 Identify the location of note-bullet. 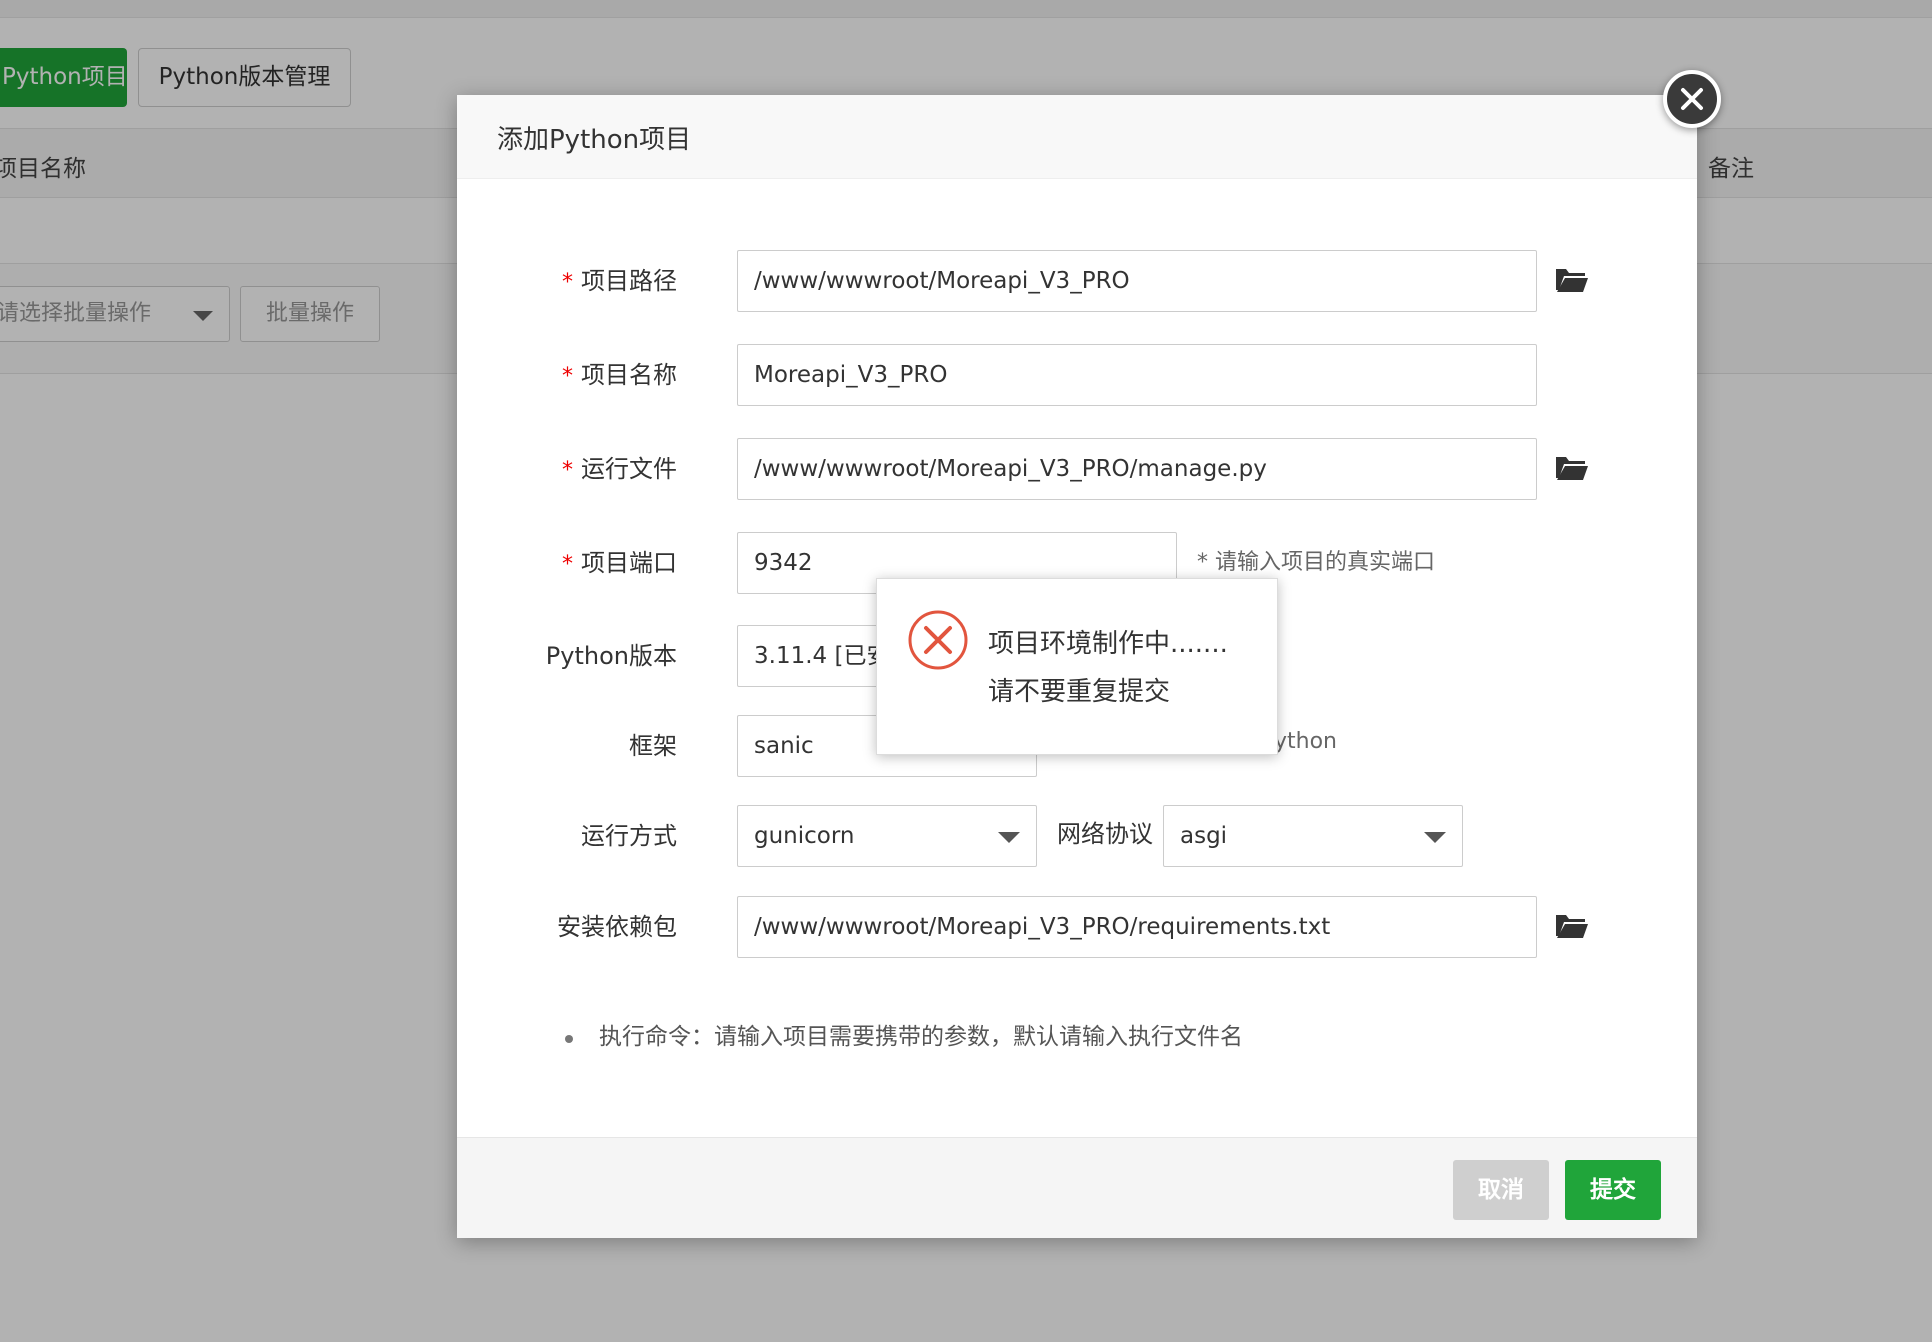
(569, 1039).